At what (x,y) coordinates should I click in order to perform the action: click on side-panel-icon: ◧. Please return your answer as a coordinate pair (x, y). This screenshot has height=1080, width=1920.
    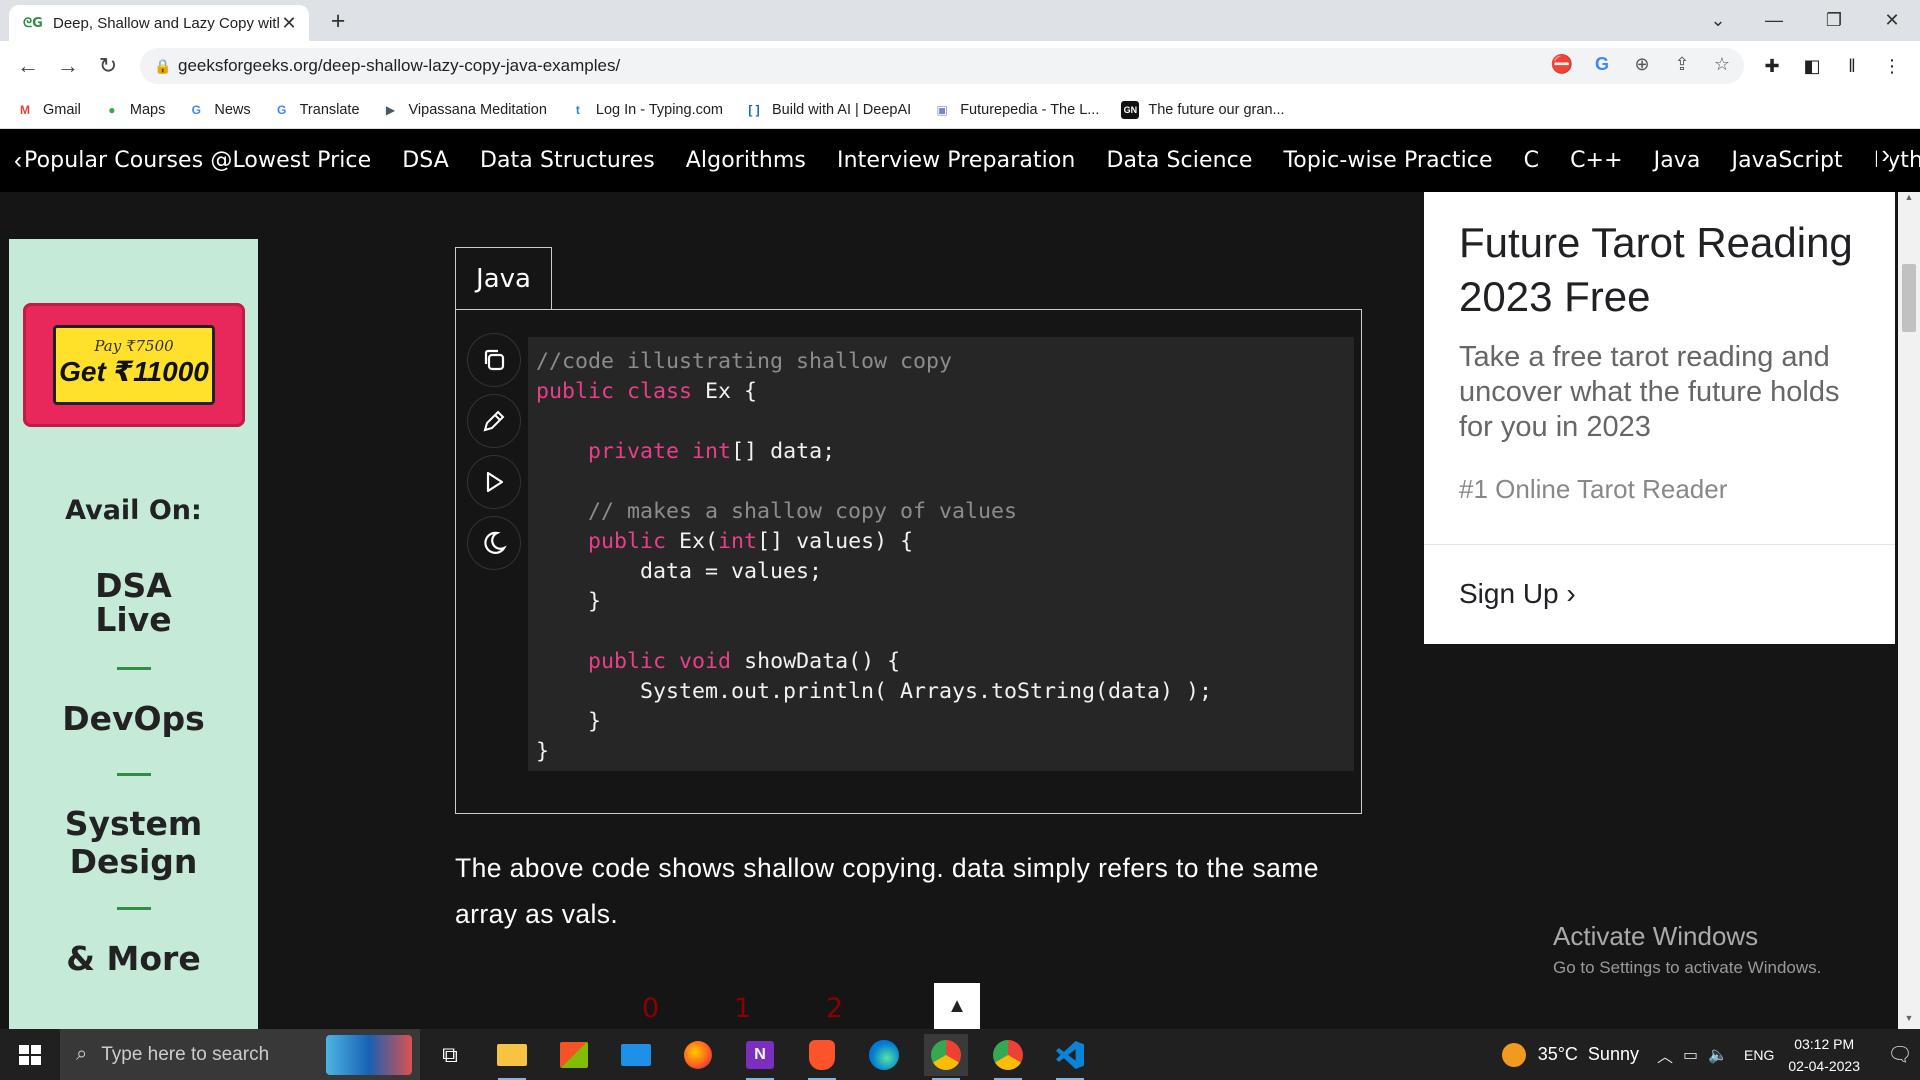
    Looking at the image, I should click on (1812, 66).